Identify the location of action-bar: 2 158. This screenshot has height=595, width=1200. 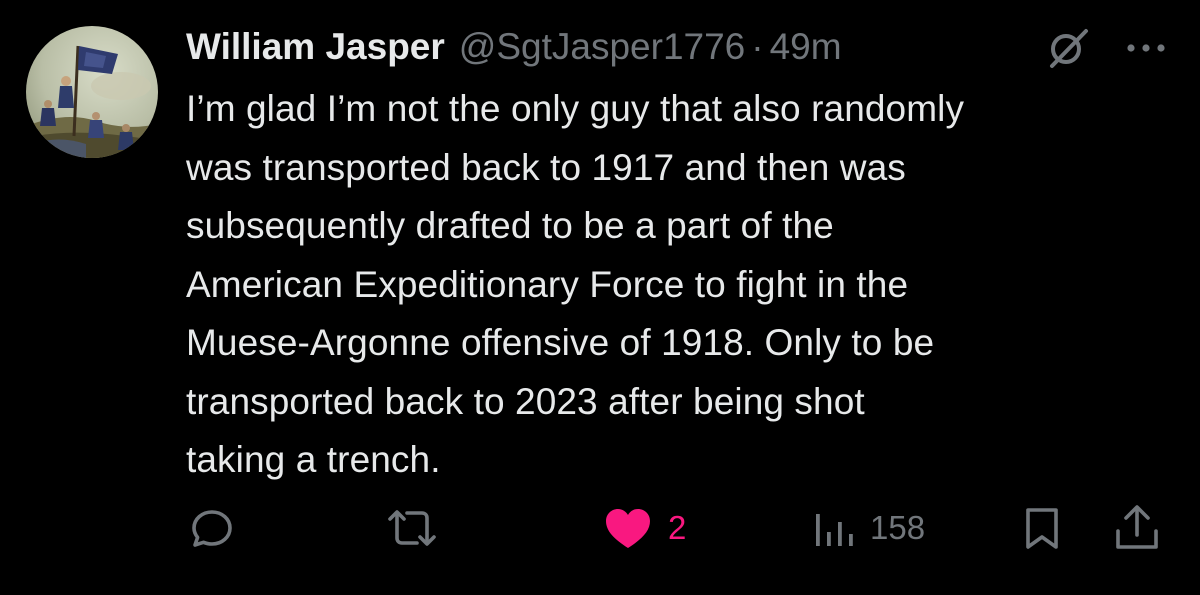
(600, 528).